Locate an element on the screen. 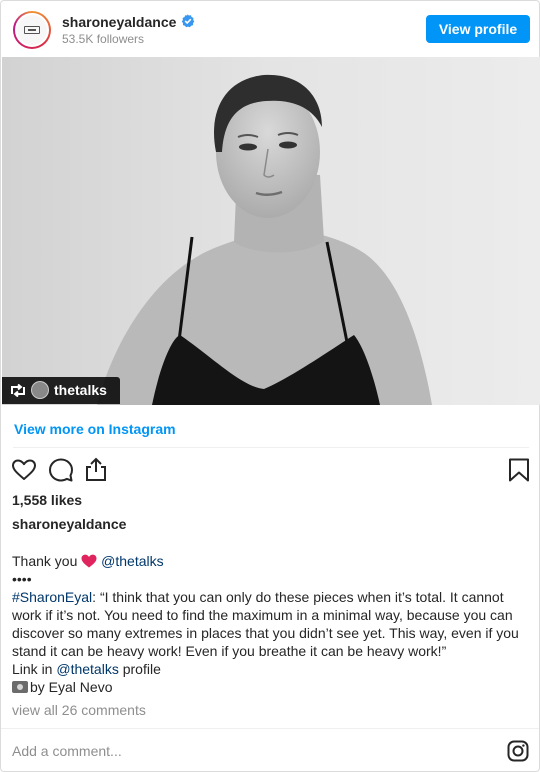 The image size is (540, 772). repost-icon is located at coordinates (18, 390).